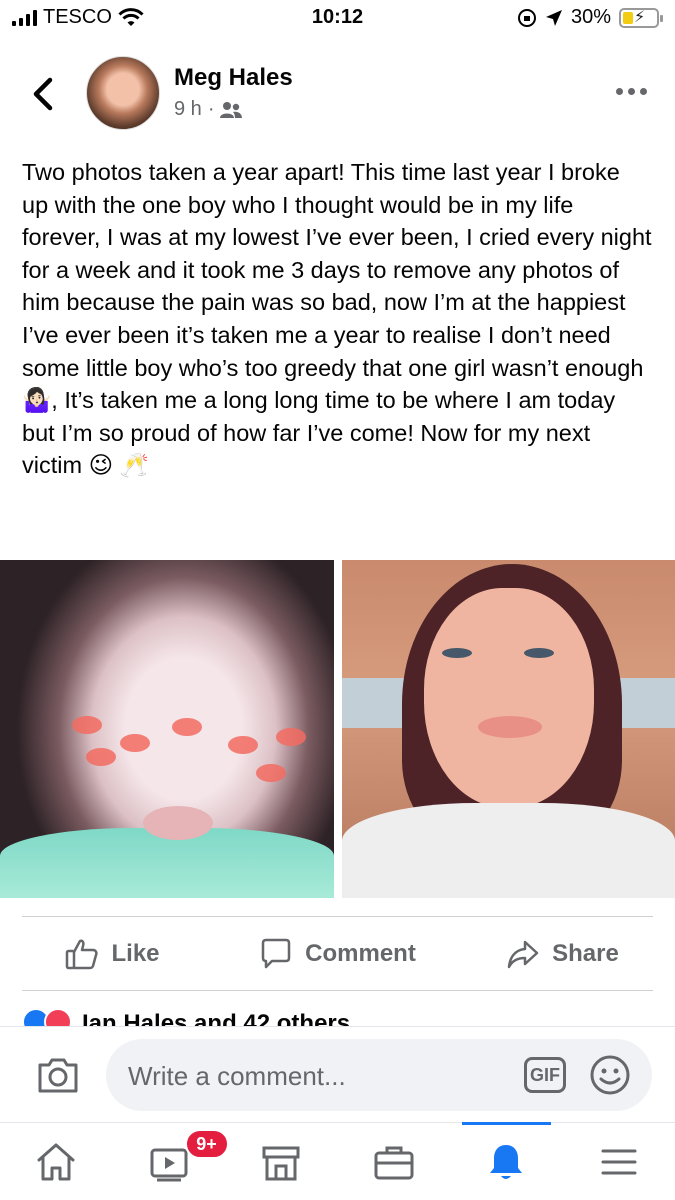 This screenshot has width=675, height=1200. What do you see at coordinates (610, 1075) in the screenshot?
I see `emoji-icon` at bounding box center [610, 1075].